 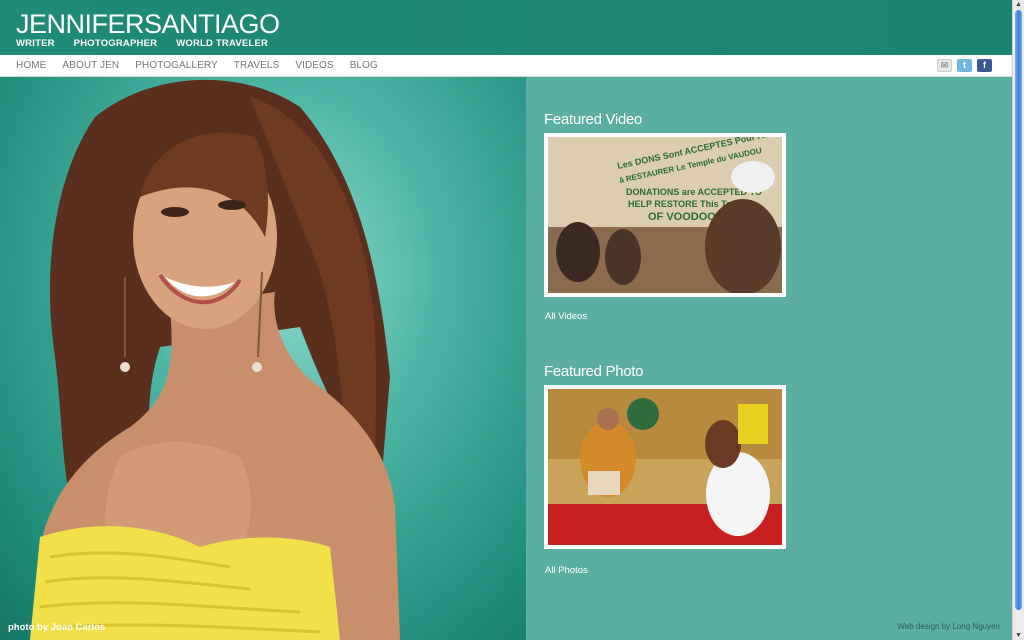 What do you see at coordinates (80, 24) in the screenshot?
I see `brand-first-name: JENNIFER` at bounding box center [80, 24].